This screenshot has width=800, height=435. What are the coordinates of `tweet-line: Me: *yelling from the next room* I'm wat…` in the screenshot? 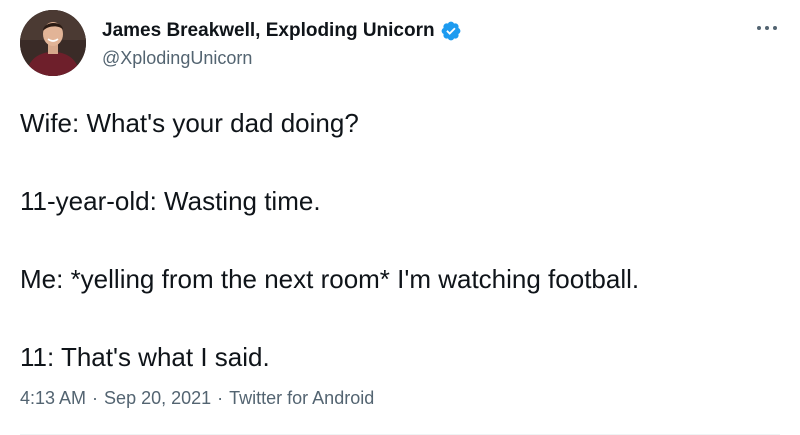 It's located at (330, 279).